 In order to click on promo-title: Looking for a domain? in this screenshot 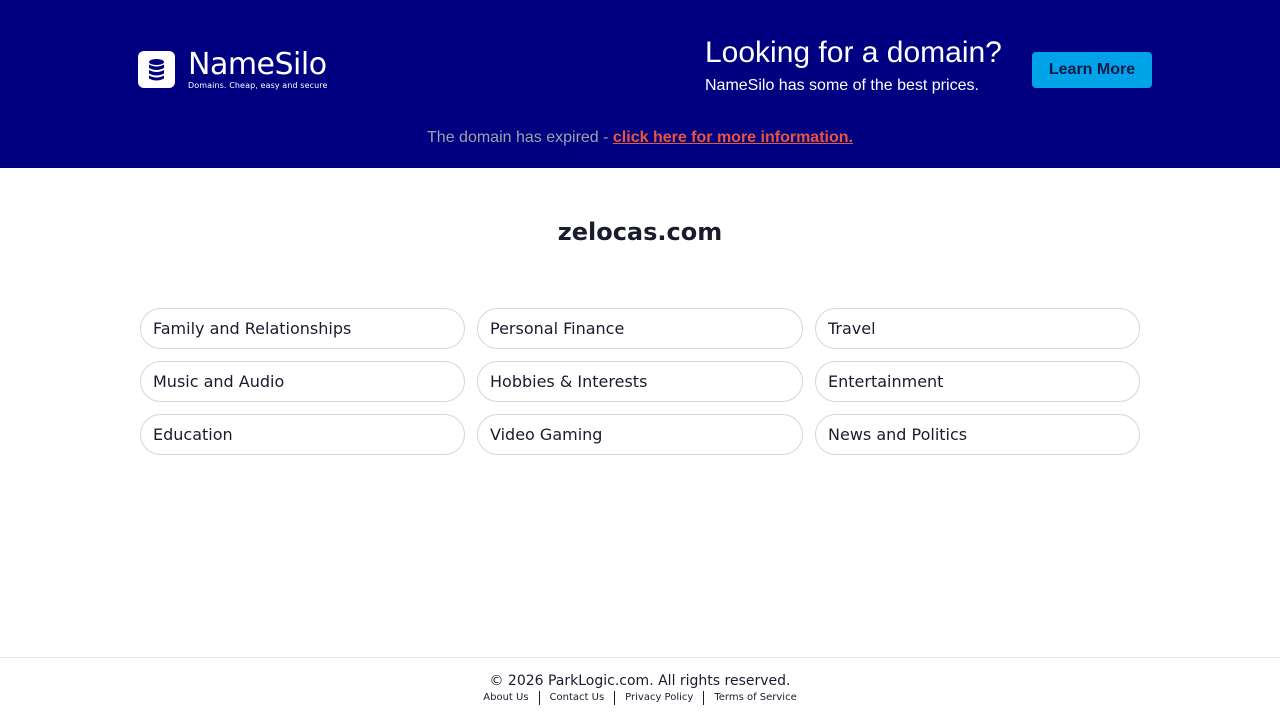, I will do `click(853, 52)`.